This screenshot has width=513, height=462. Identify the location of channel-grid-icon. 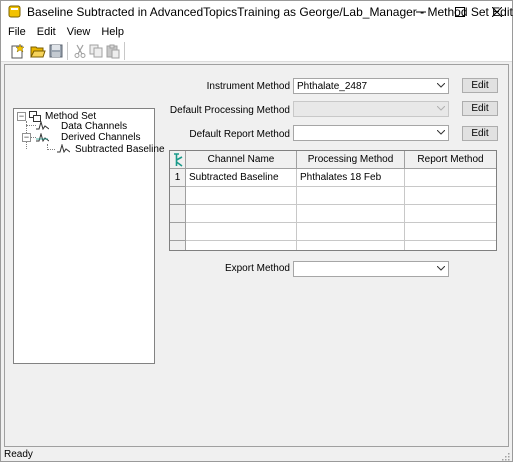
(177, 160).